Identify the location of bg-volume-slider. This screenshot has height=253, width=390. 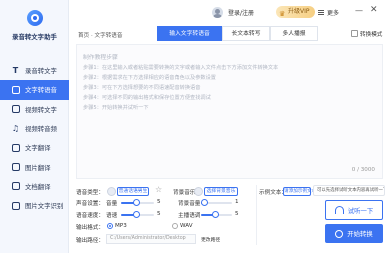
(216, 202).